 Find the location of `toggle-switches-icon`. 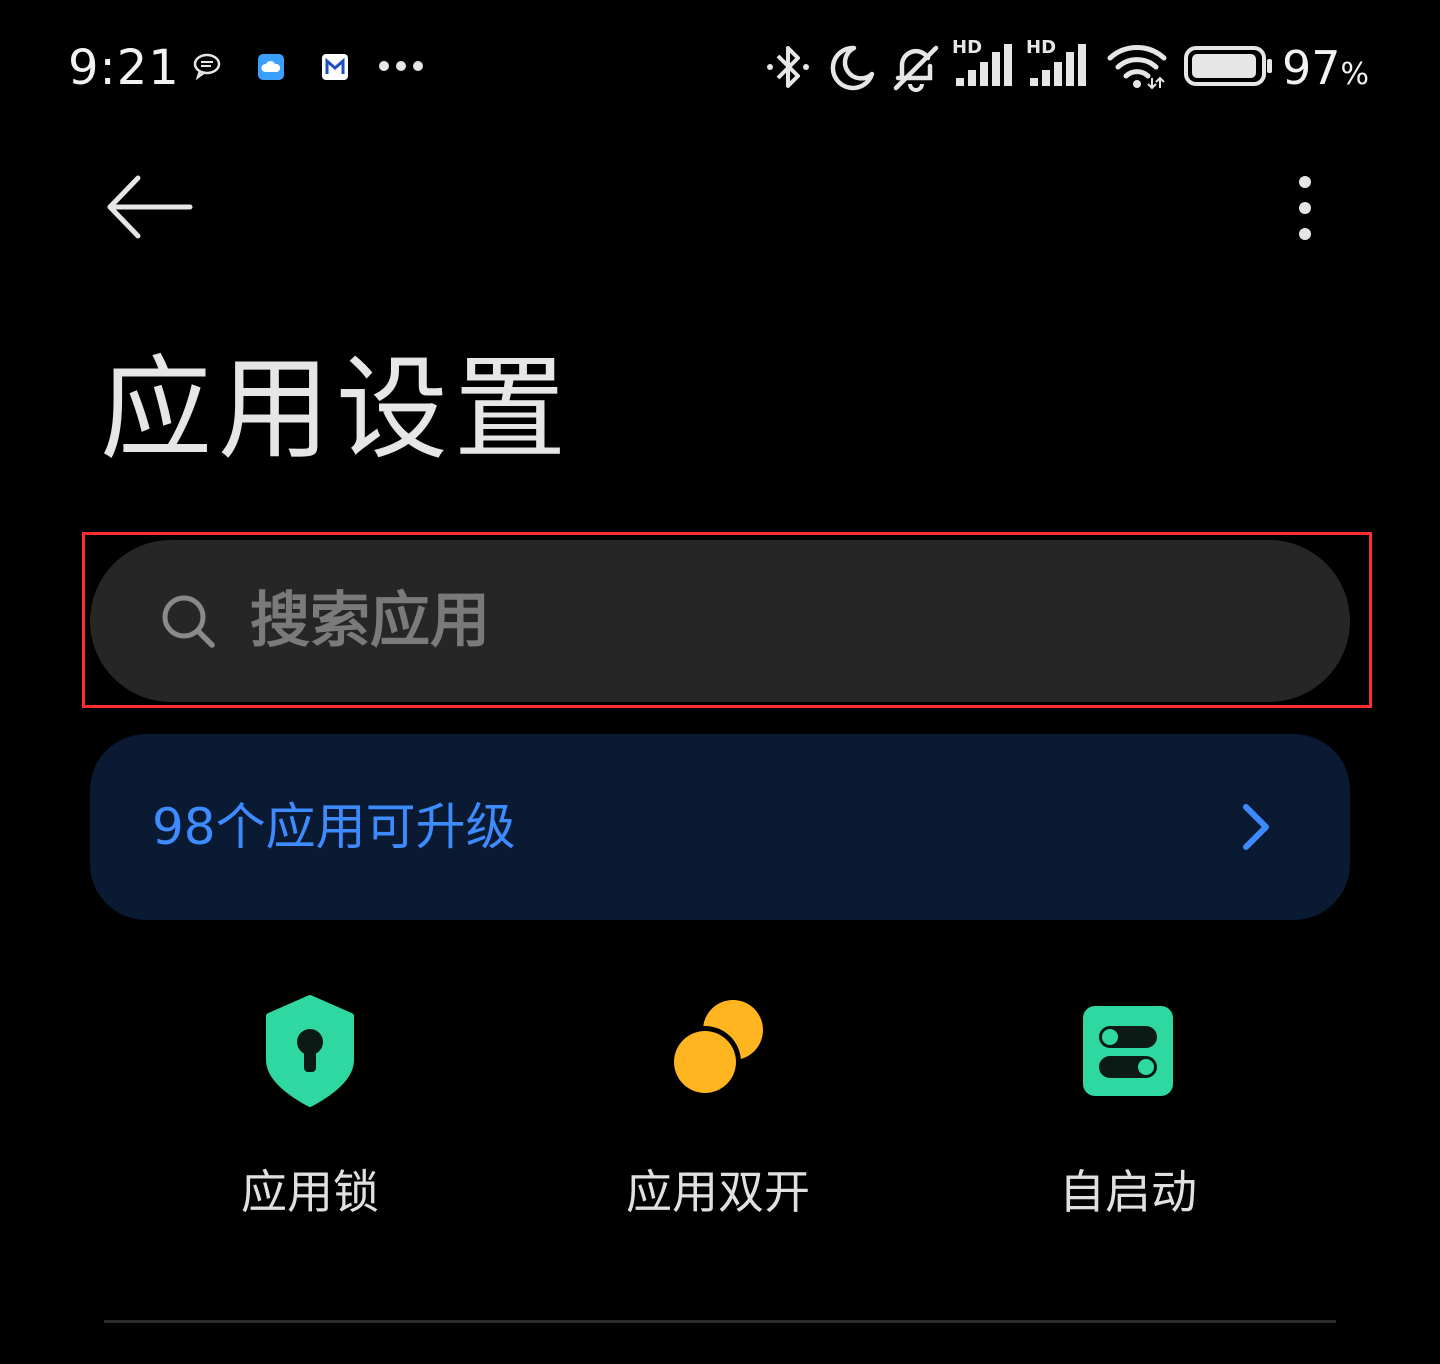

toggle-switches-icon is located at coordinates (1128, 1051).